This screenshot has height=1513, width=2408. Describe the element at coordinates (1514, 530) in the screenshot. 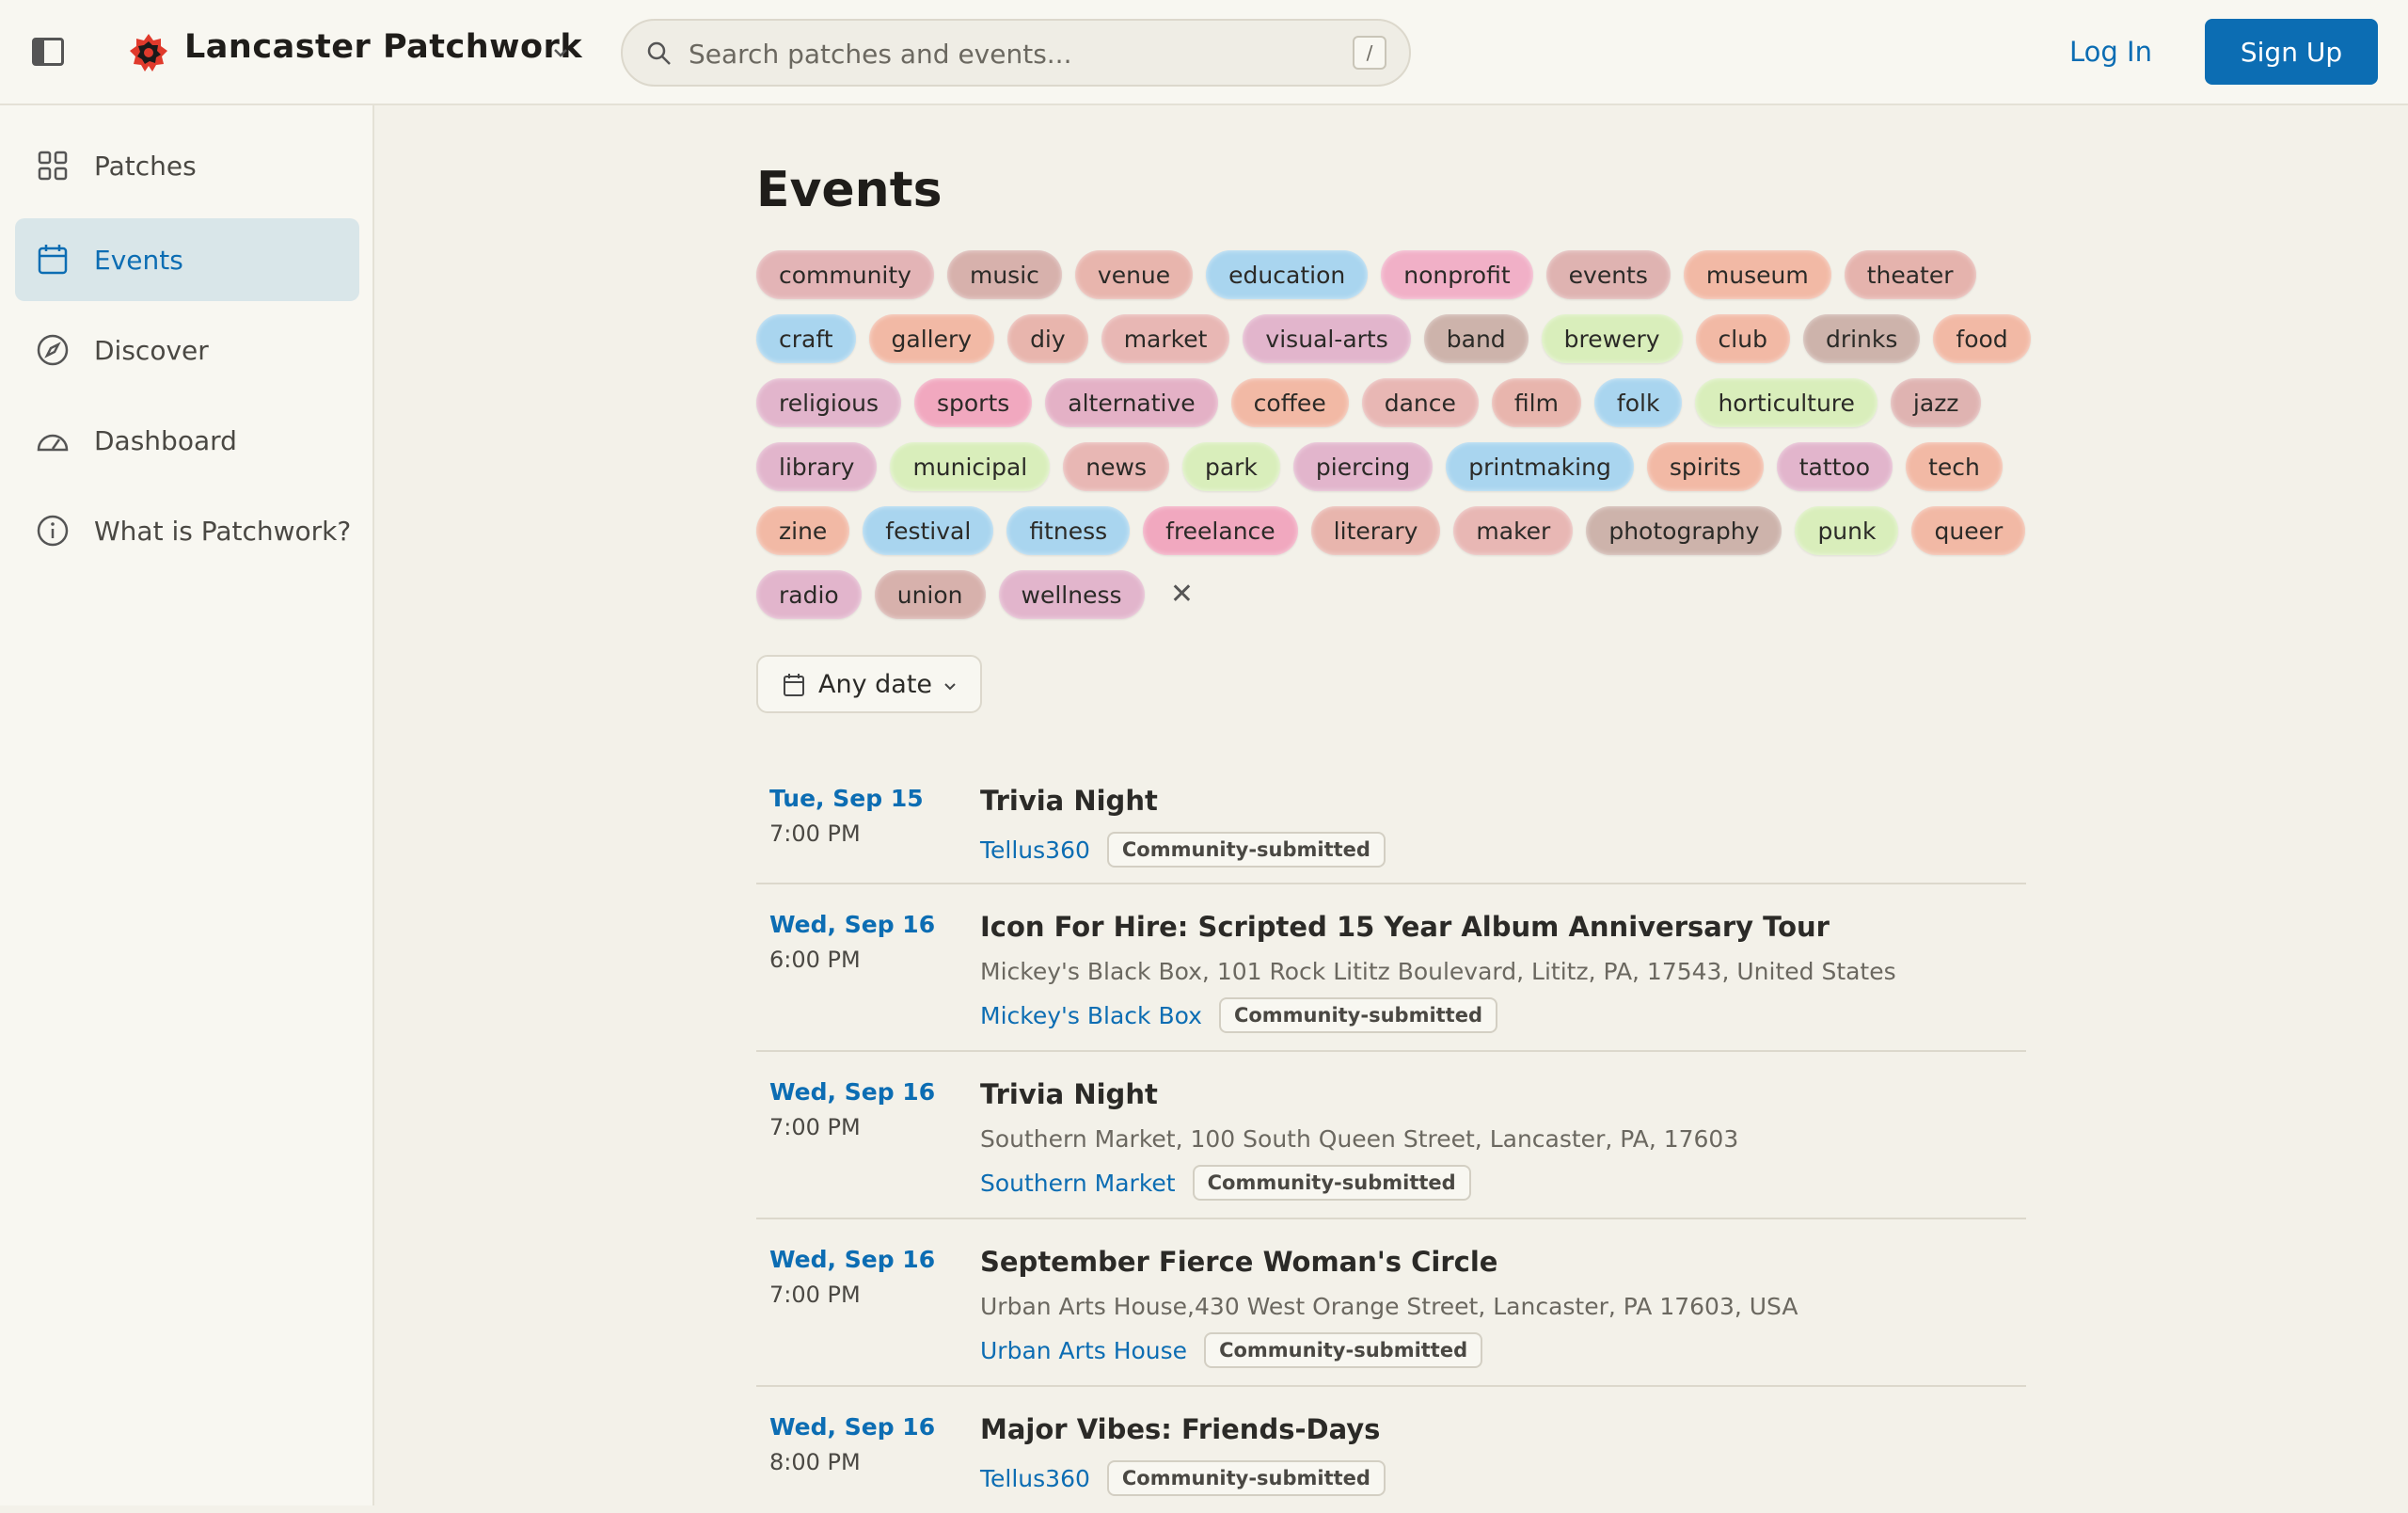

I see `tag-chip: maker` at that location.